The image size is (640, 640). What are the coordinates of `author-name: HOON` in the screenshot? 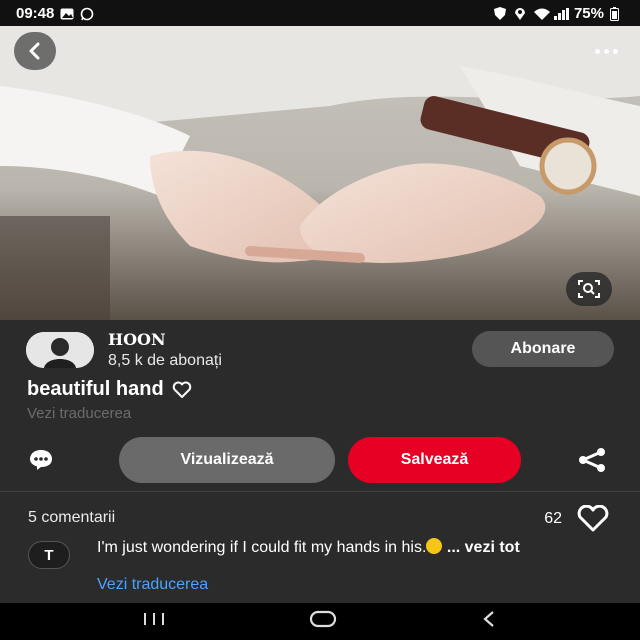 It's located at (165, 339).